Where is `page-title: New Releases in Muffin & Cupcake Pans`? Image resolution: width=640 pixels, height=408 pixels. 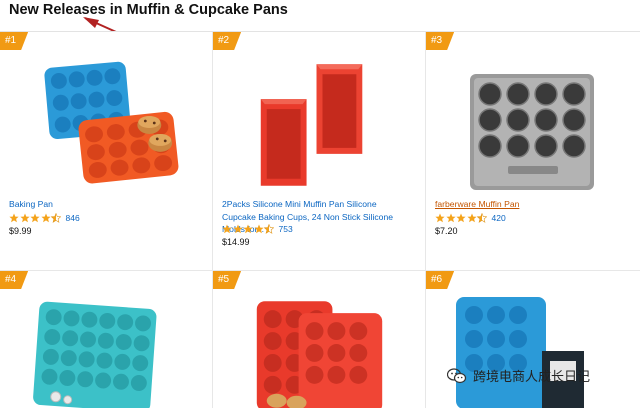
page-title: New Releases in Muffin & Cupcake Pans is located at coordinates (148, 10).